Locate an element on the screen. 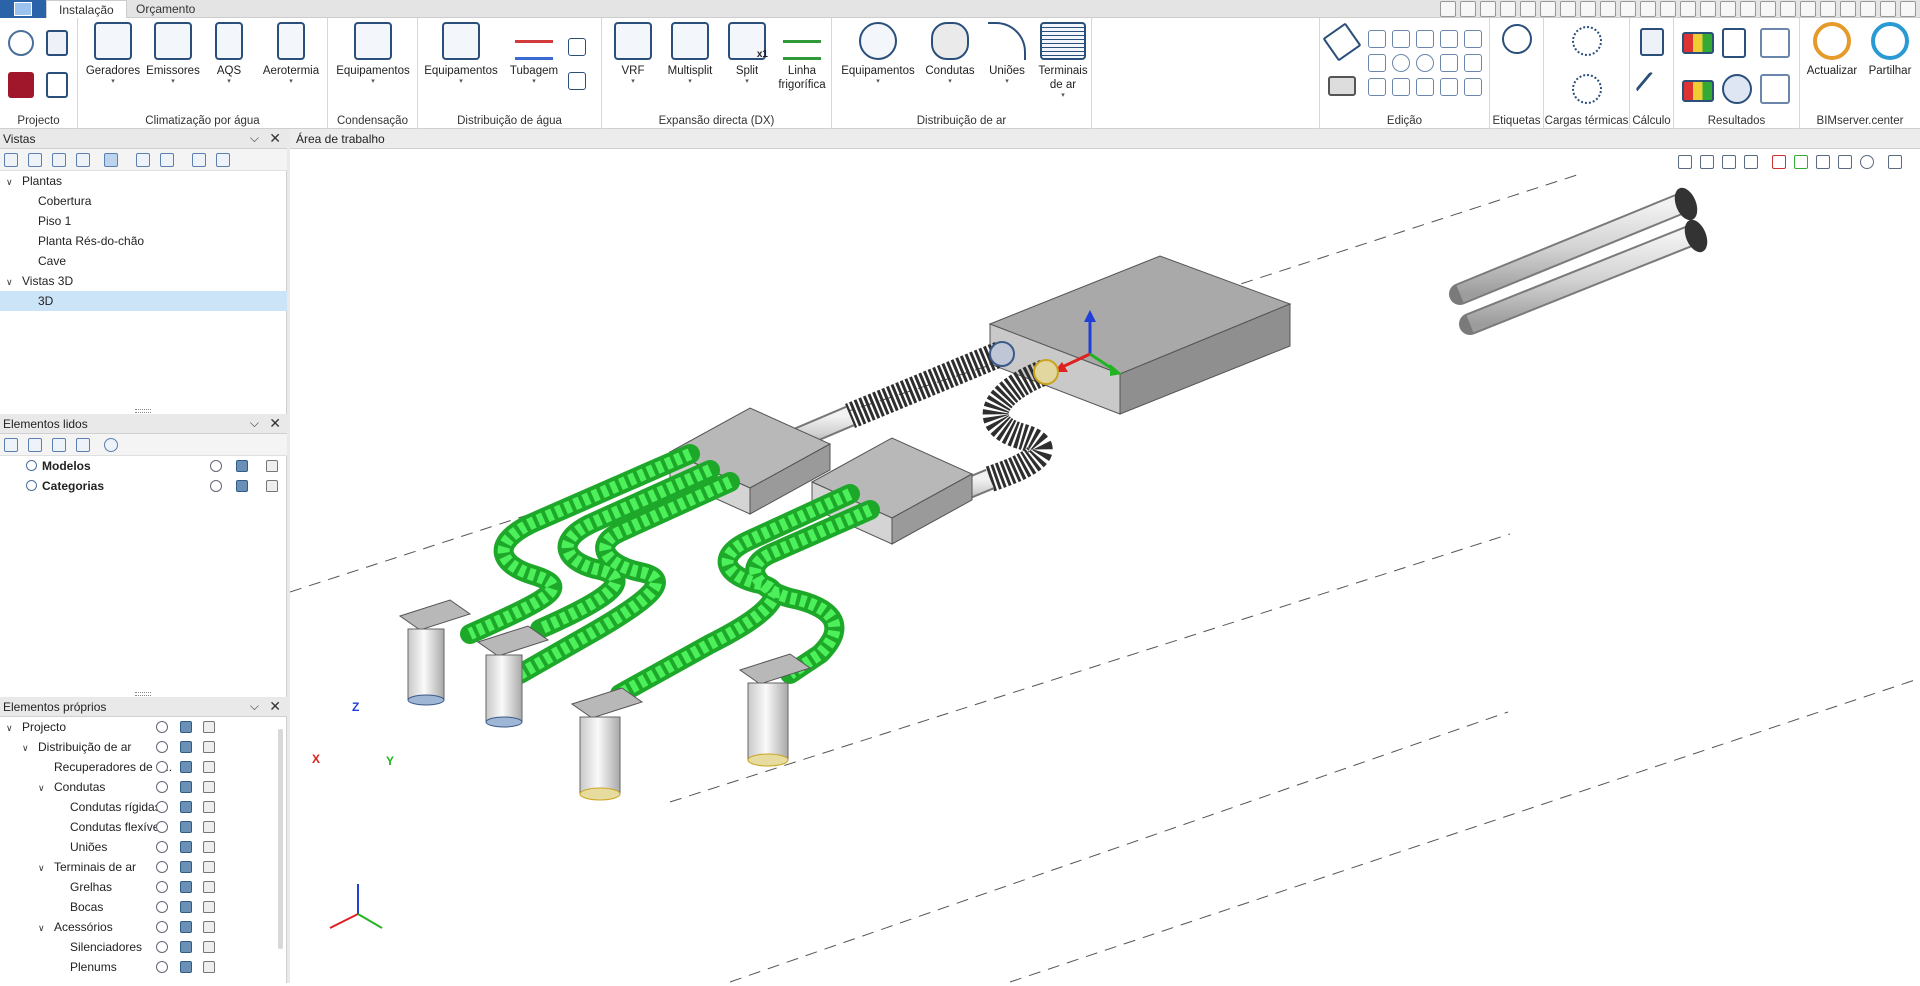  tree-item: Condutas flexíveis is located at coordinates (143, 827).